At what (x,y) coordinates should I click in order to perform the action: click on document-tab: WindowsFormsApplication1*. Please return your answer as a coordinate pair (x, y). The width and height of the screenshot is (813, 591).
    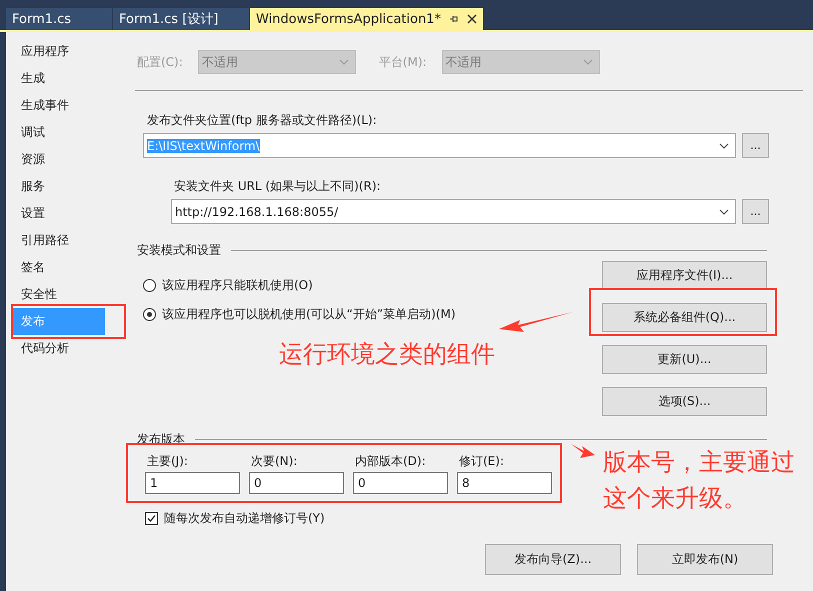
    Looking at the image, I should click on (366, 19).